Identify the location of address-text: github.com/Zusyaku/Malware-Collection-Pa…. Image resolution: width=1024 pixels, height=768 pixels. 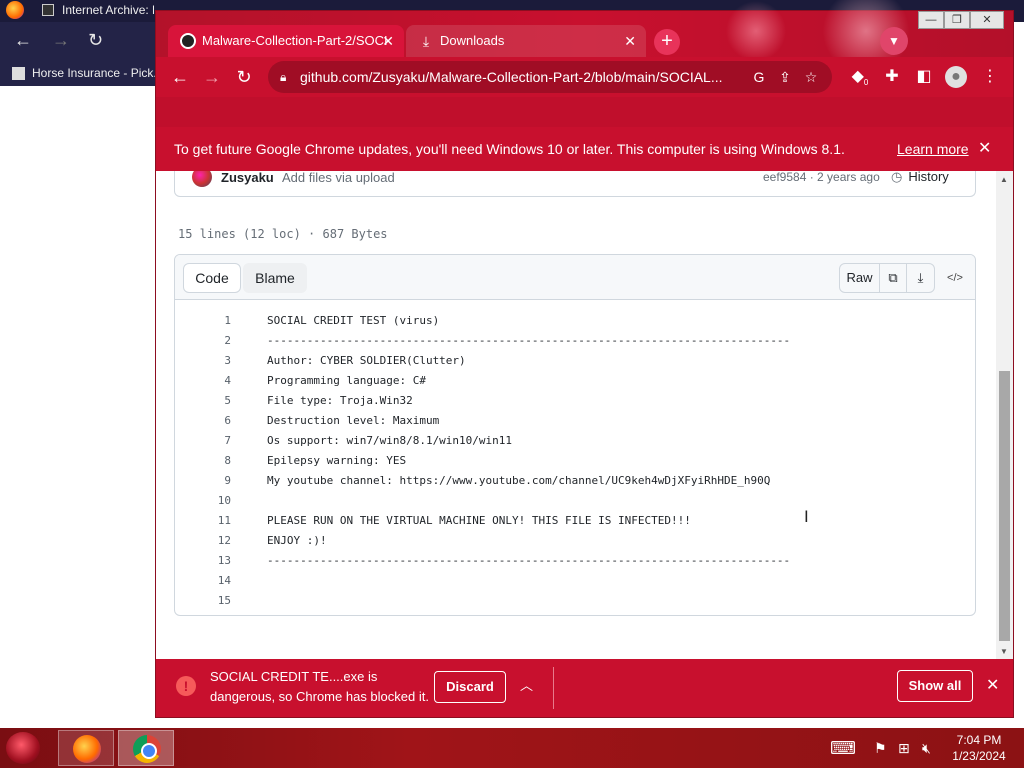
(511, 77).